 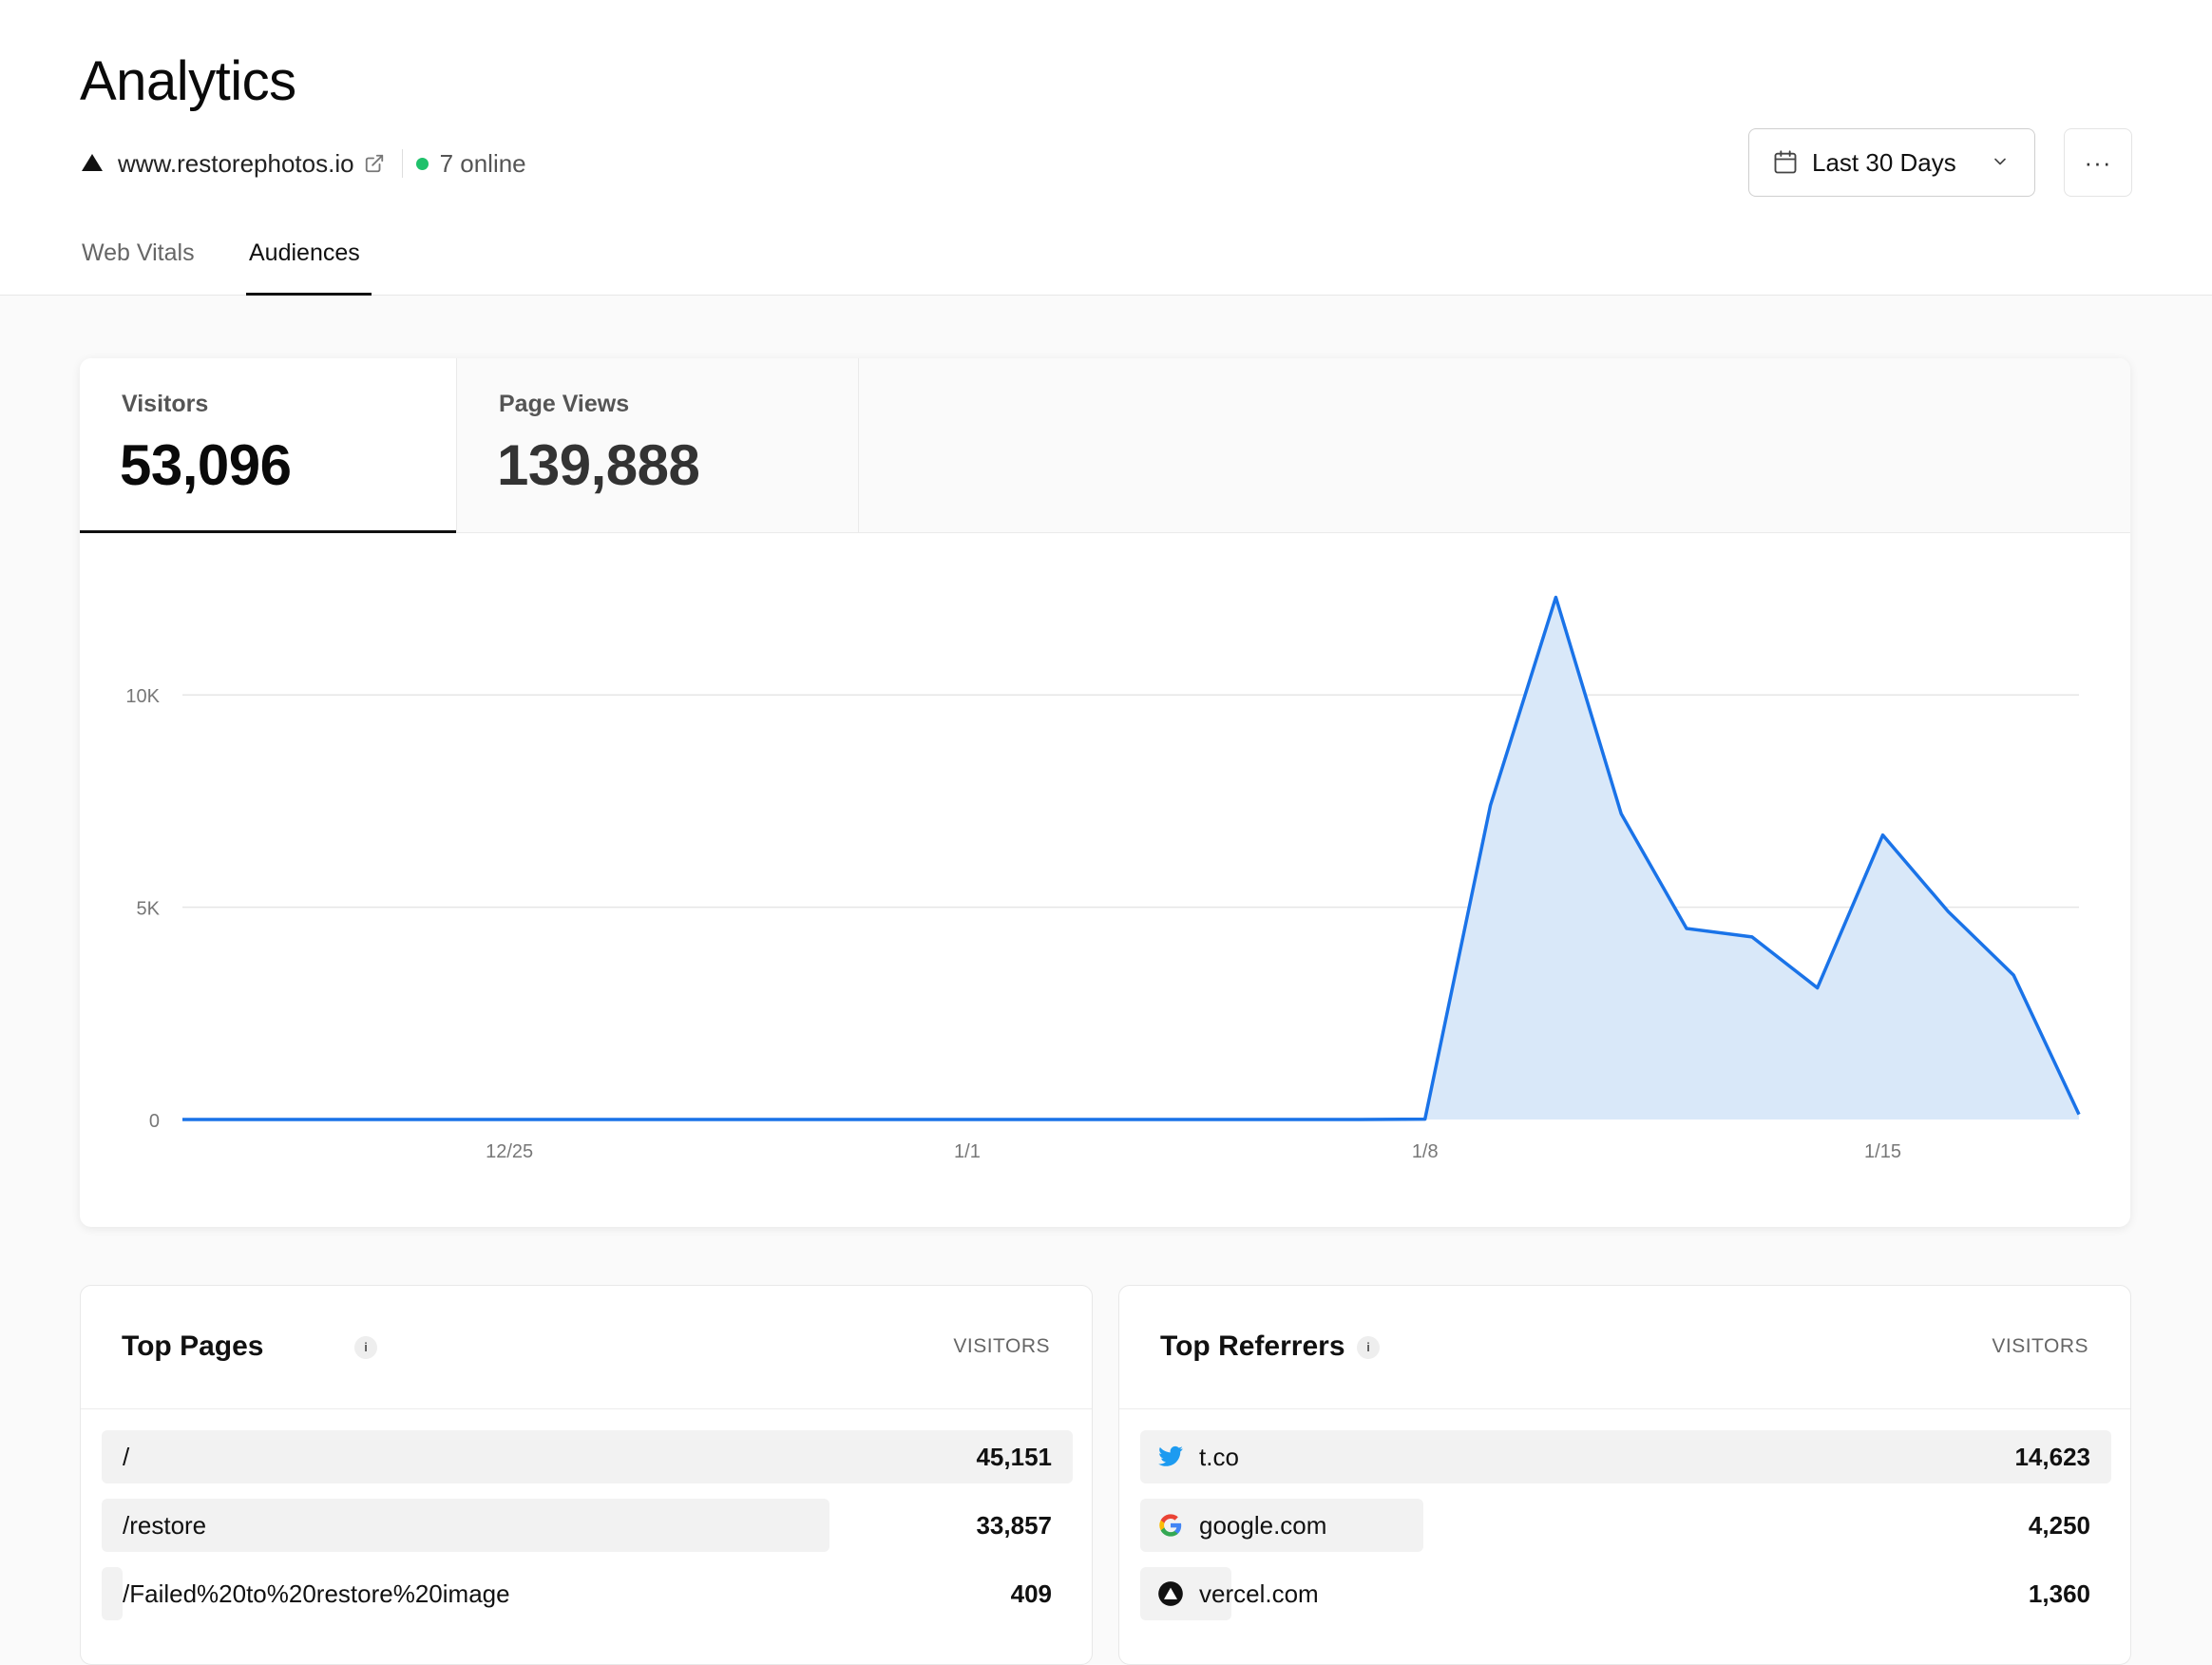 What do you see at coordinates (1105, 445) in the screenshot?
I see `metric-tabs: Visitors 53,096 Page Views 139,888` at bounding box center [1105, 445].